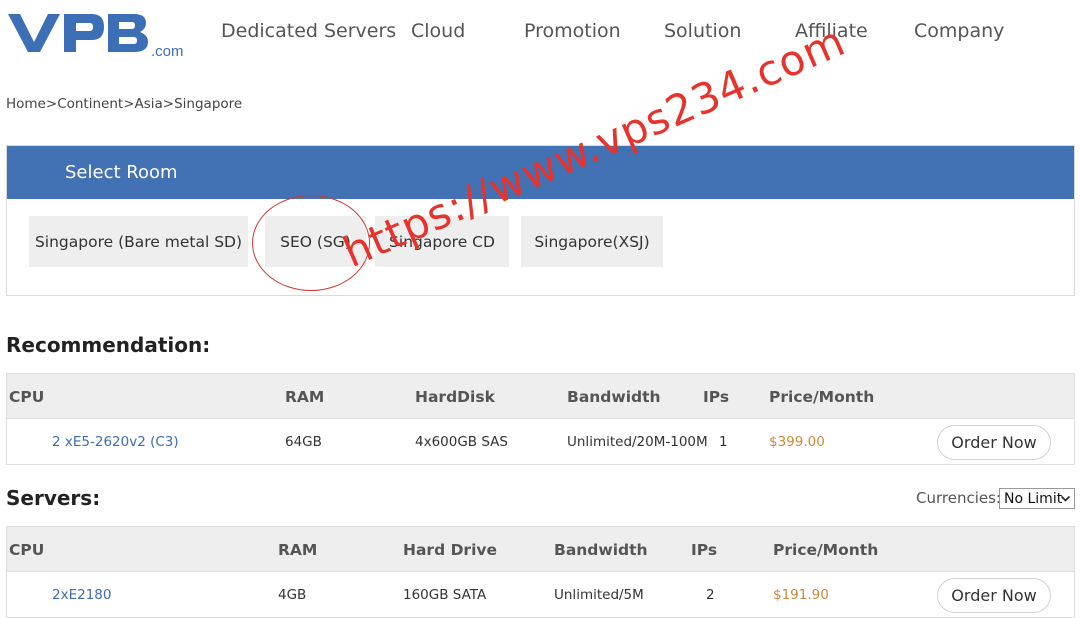 The width and height of the screenshot is (1080, 618). I want to click on currency-select: No Limit, so click(1037, 498).